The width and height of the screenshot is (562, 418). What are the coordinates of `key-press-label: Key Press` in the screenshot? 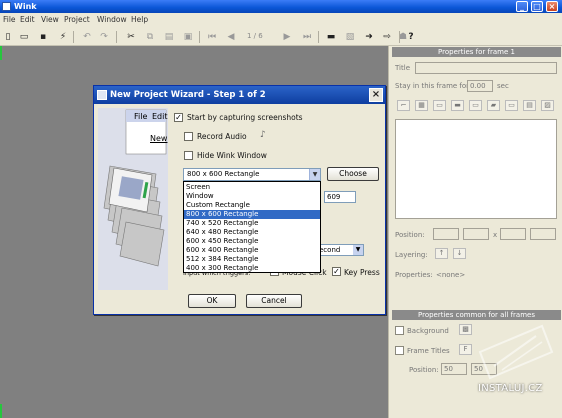 It's located at (362, 272).